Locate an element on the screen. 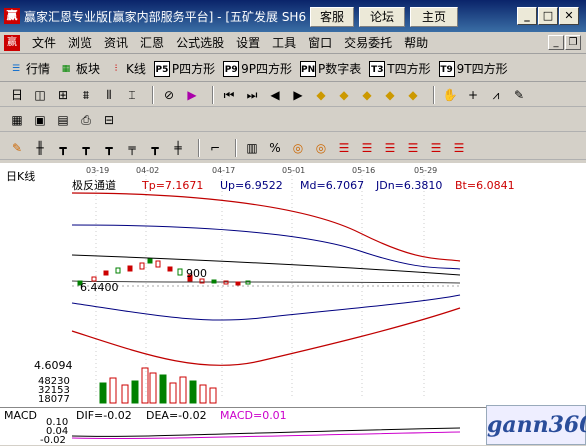  tab-forum: 论坛 is located at coordinates (382, 17).